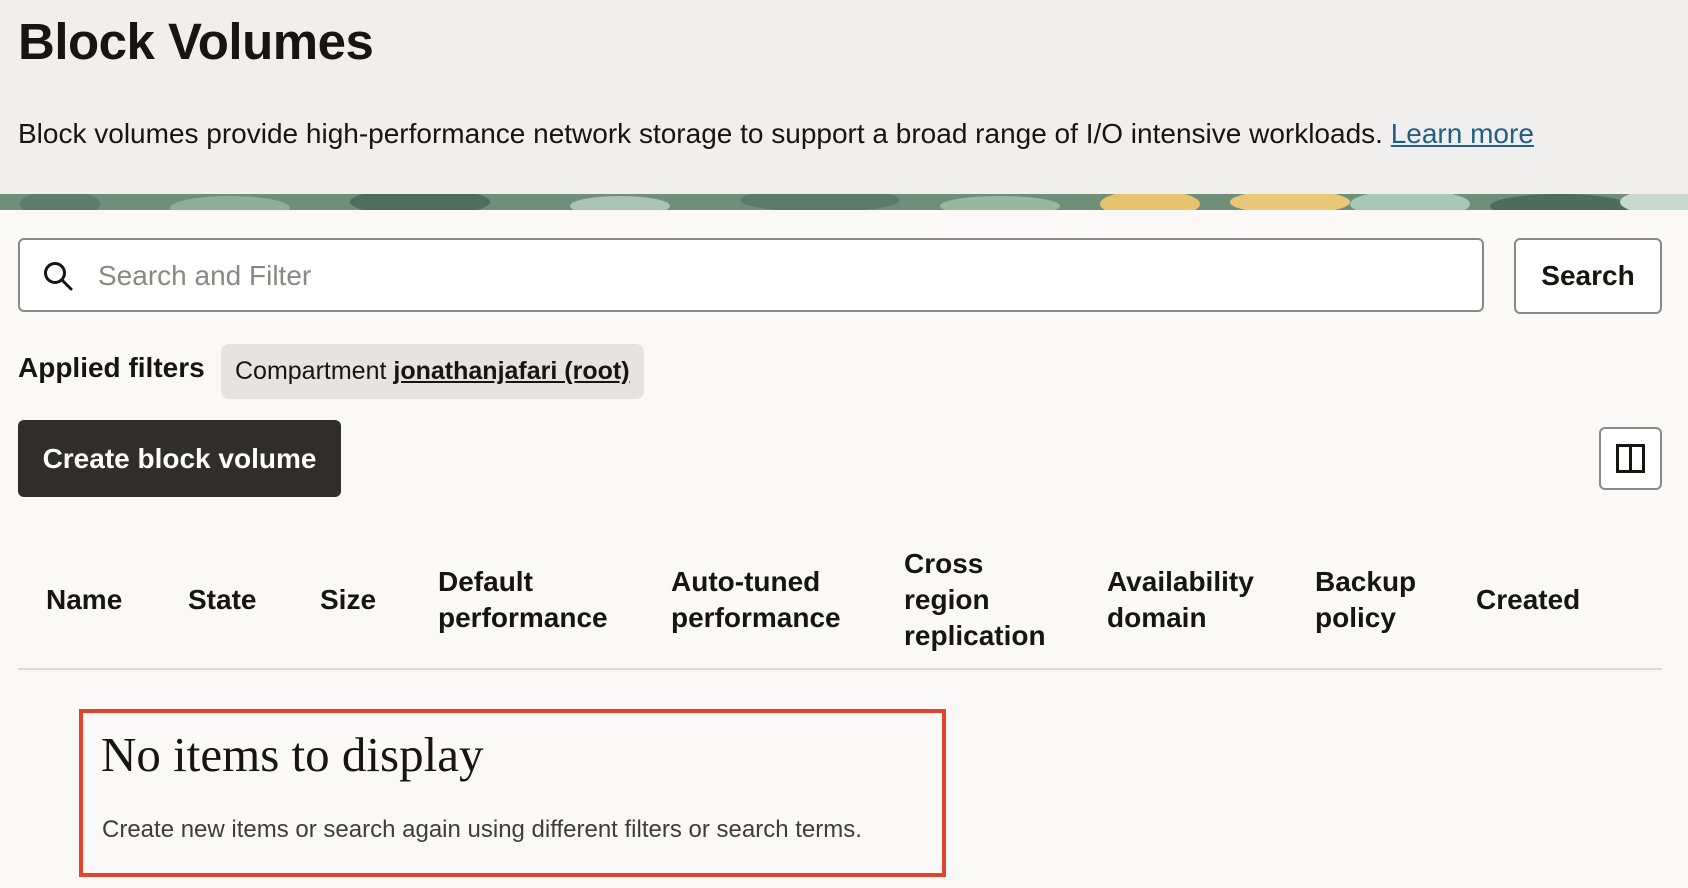  I want to click on columns-icon, so click(1630, 458).